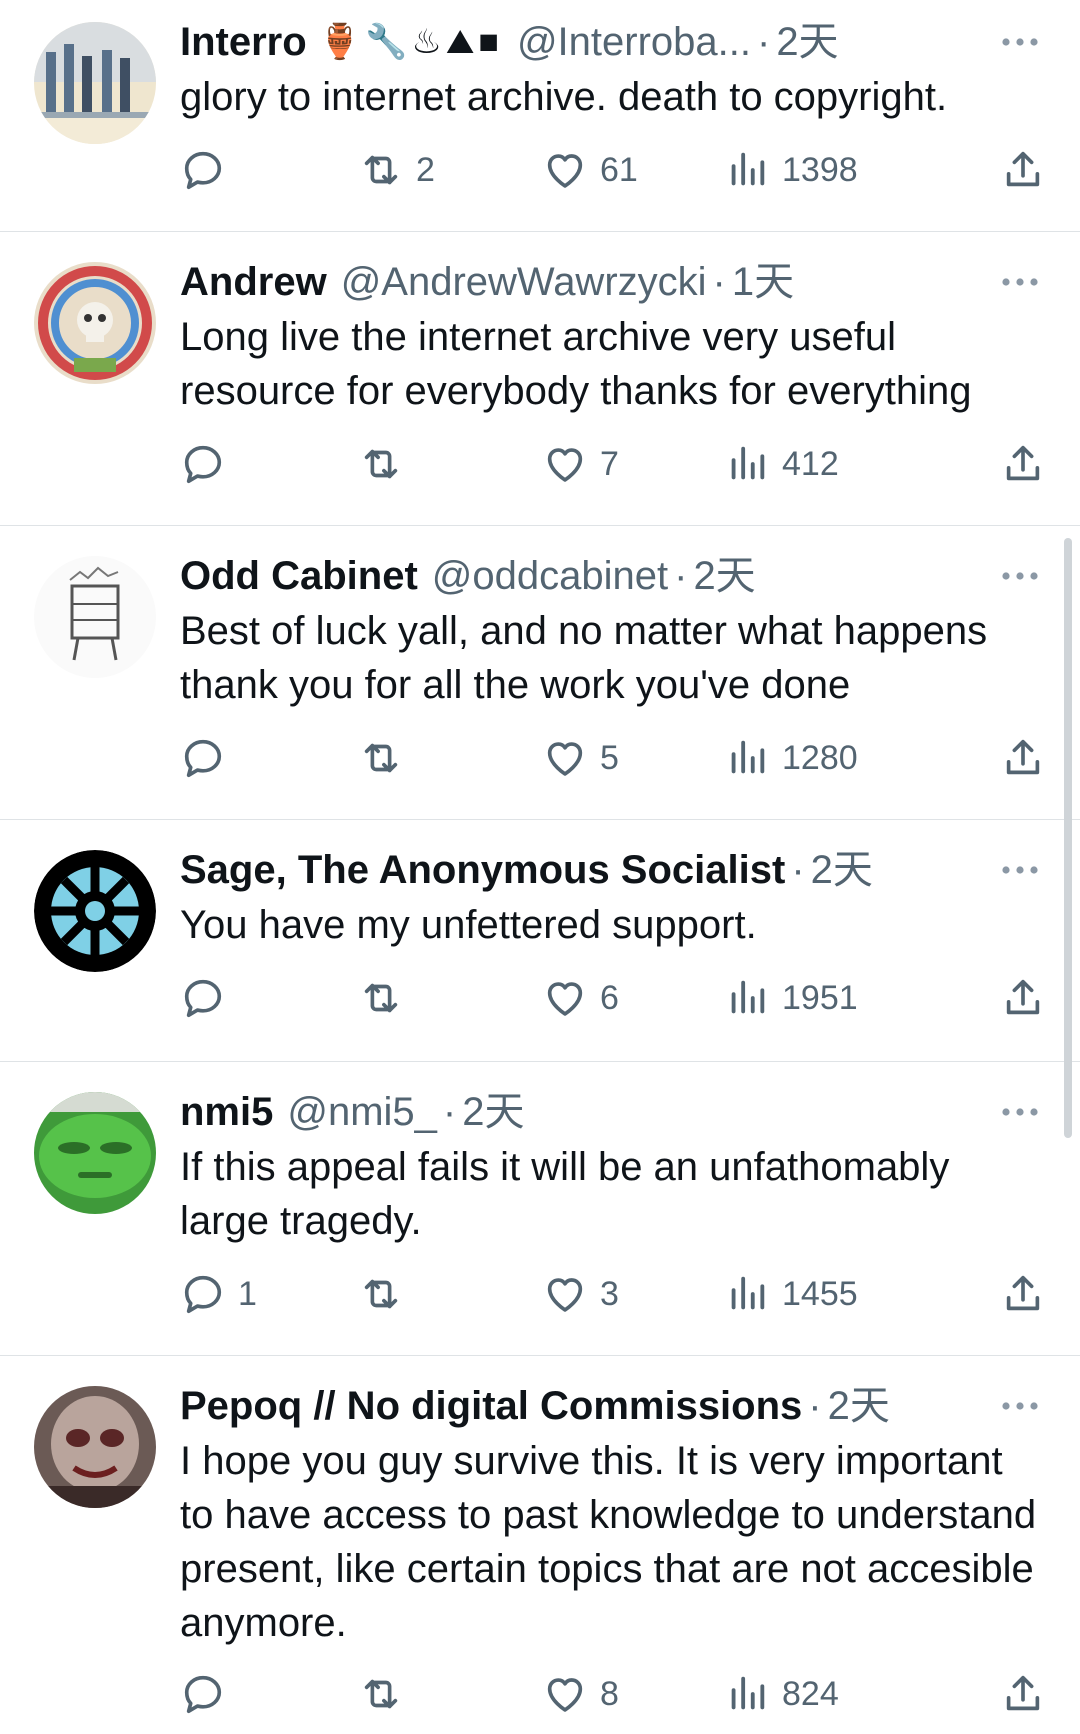 The width and height of the screenshot is (1080, 1734). I want to click on scrollbar, so click(1068, 838).